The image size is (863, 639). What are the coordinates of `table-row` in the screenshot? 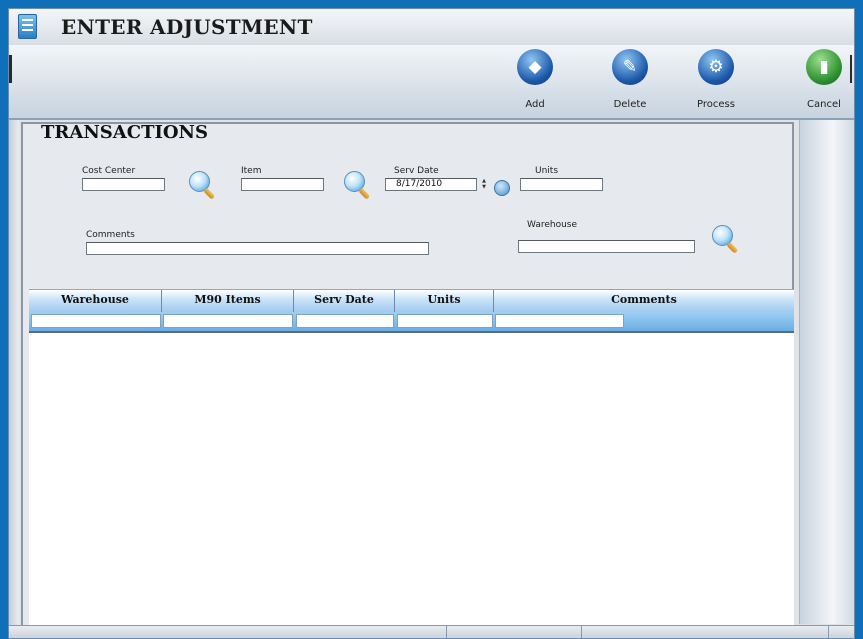 It's located at (411, 321).